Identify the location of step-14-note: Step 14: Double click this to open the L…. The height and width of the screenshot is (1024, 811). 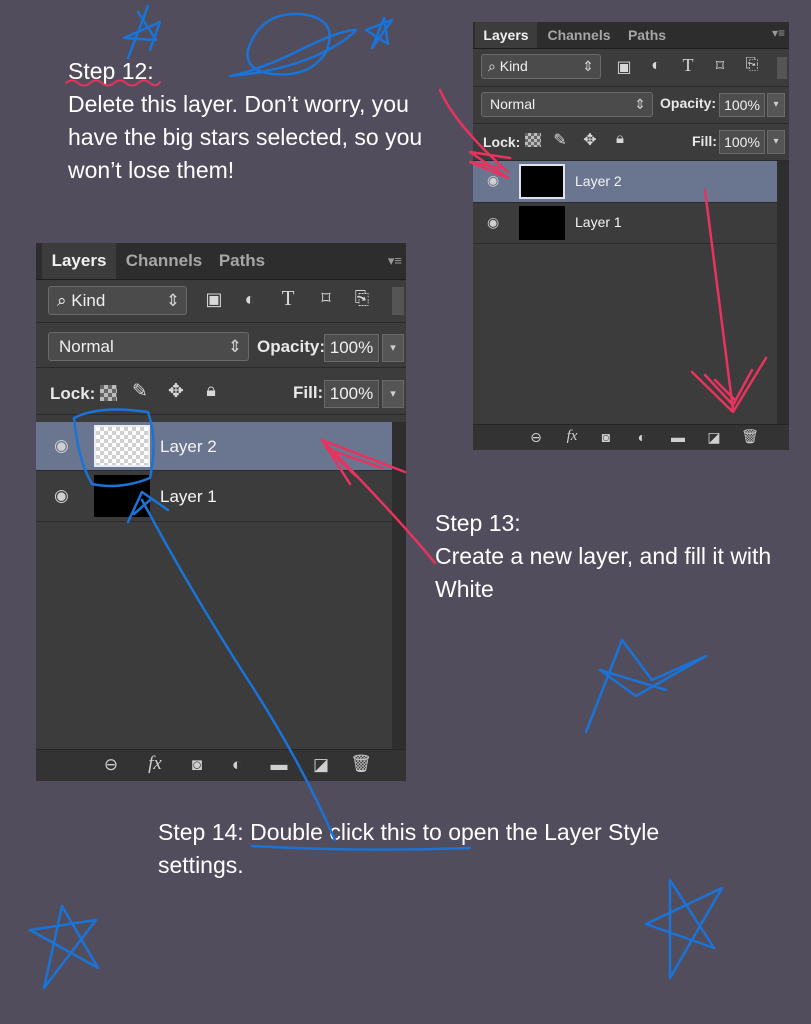
(438, 849).